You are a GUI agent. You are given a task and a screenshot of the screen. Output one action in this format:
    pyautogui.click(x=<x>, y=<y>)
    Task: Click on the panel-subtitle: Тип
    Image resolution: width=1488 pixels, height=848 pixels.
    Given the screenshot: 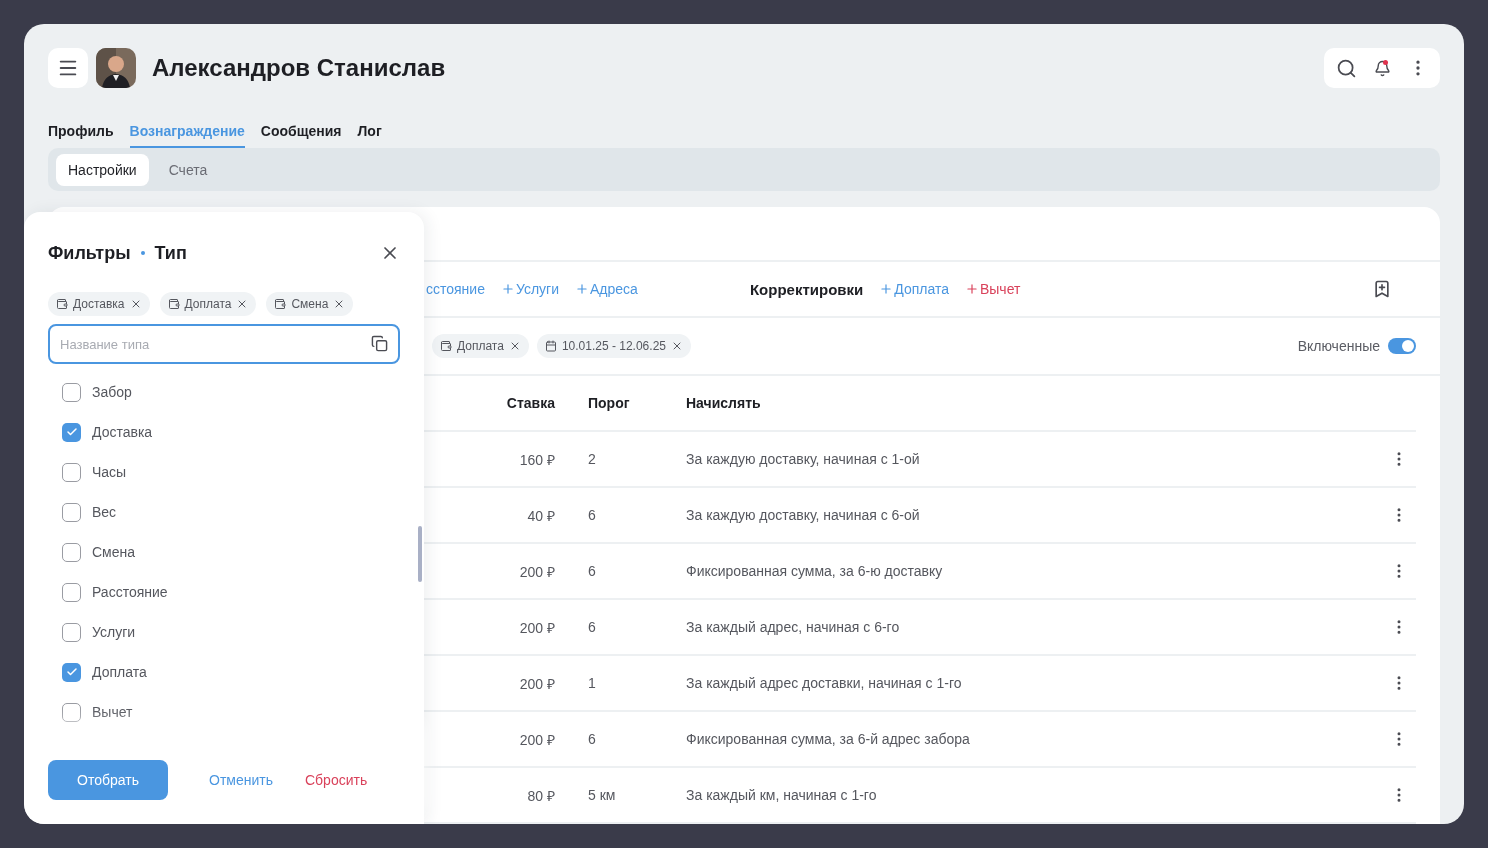 What is the action you would take?
    pyautogui.click(x=170, y=253)
    